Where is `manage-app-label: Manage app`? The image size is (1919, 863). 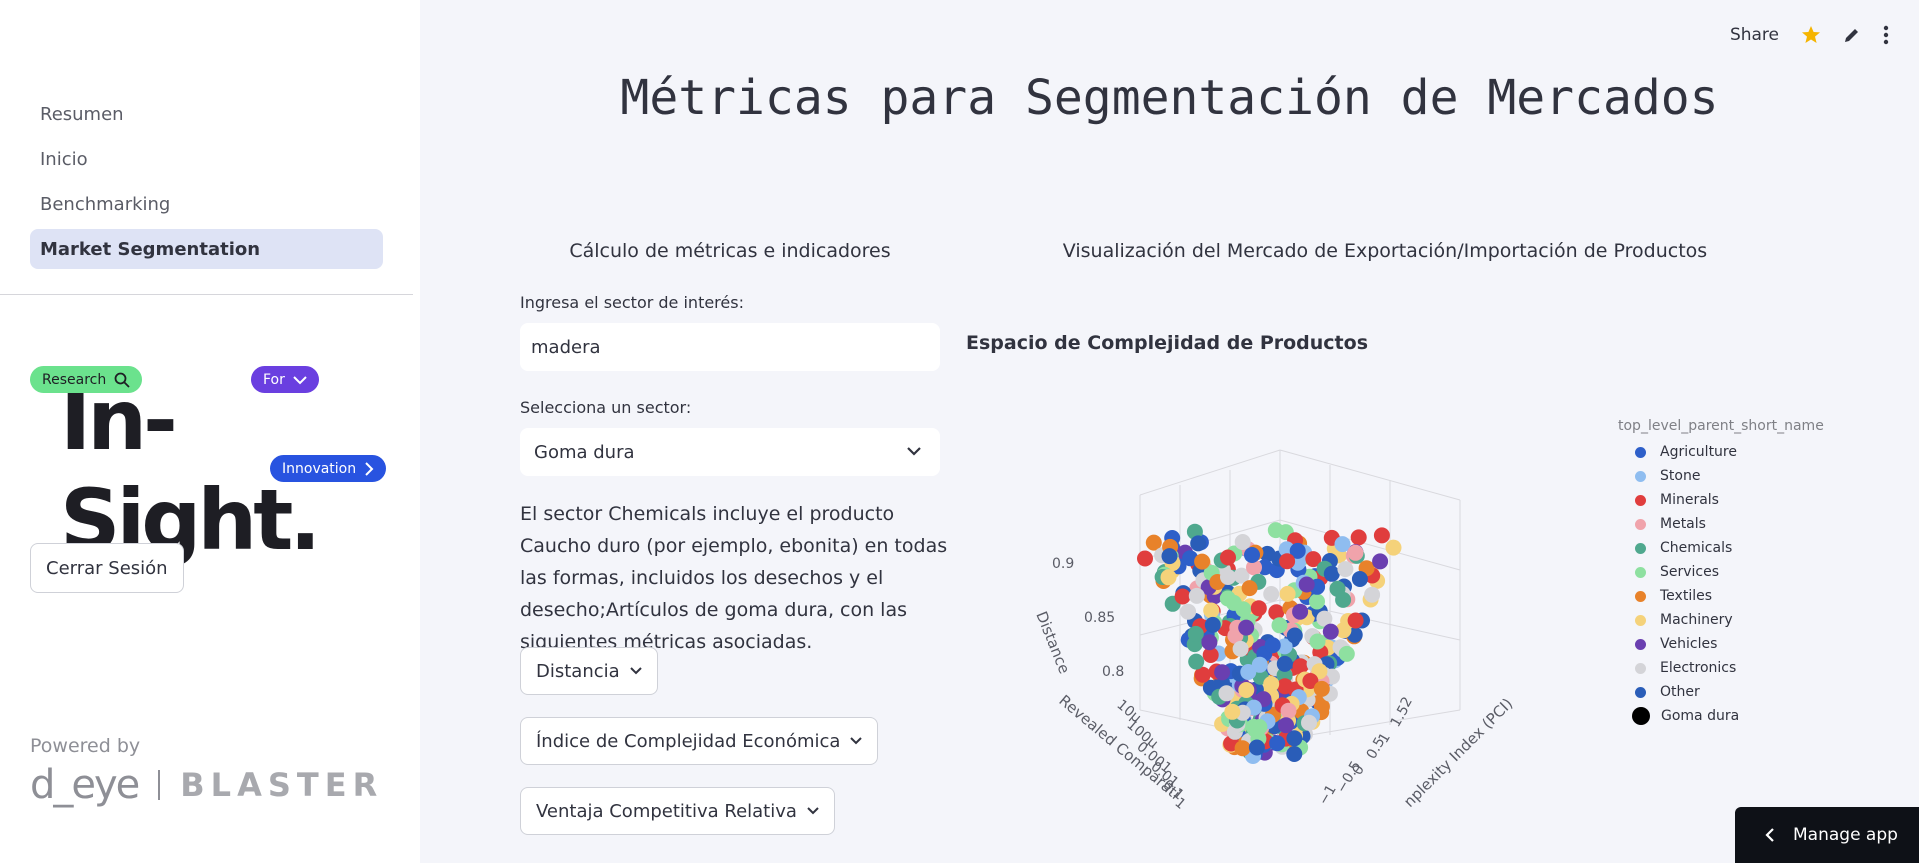 manage-app-label: Manage app is located at coordinates (1845, 835).